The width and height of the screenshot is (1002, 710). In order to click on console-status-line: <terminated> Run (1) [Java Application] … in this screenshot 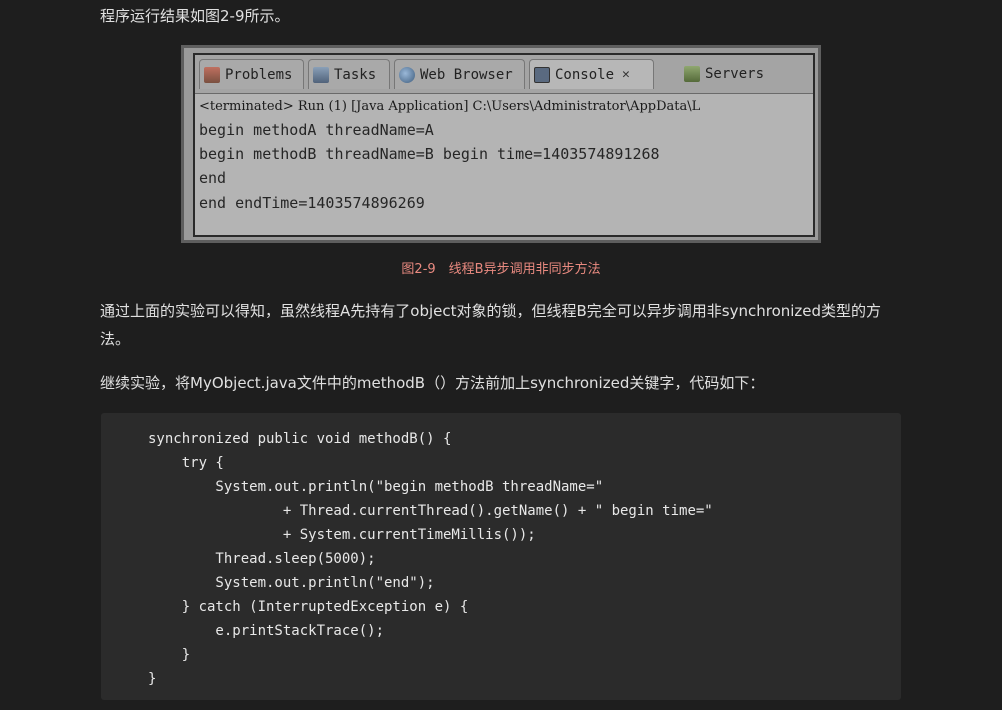, I will do `click(450, 106)`.